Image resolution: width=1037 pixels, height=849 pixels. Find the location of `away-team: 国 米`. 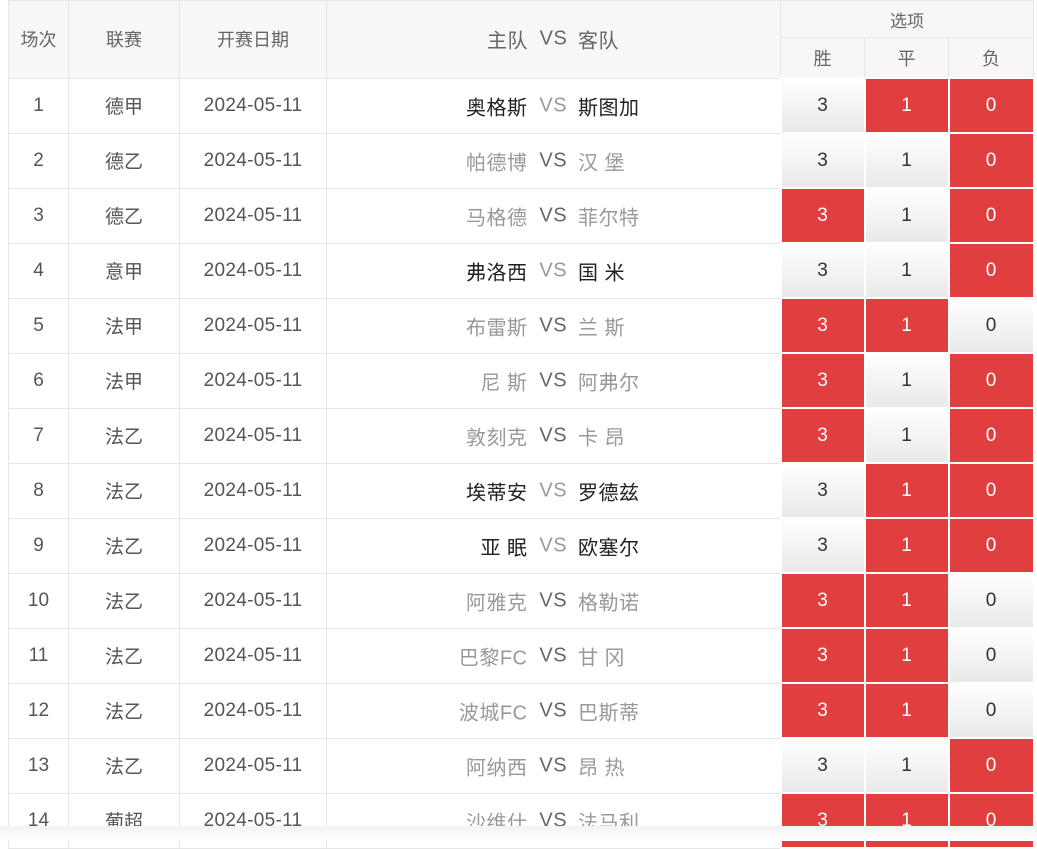

away-team: 国 米 is located at coordinates (602, 273).